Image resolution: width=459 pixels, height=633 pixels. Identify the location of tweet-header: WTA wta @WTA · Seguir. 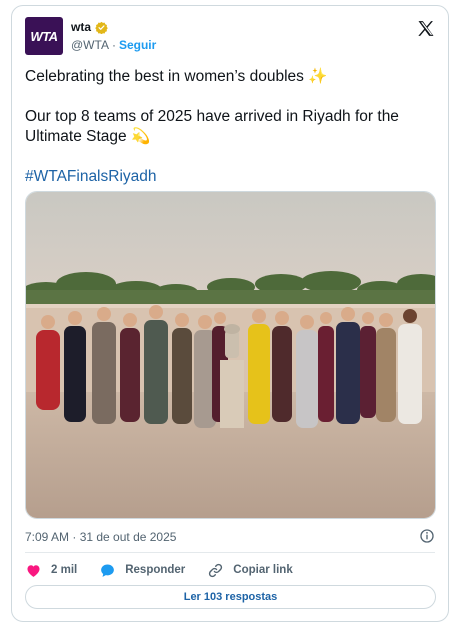
(230, 37).